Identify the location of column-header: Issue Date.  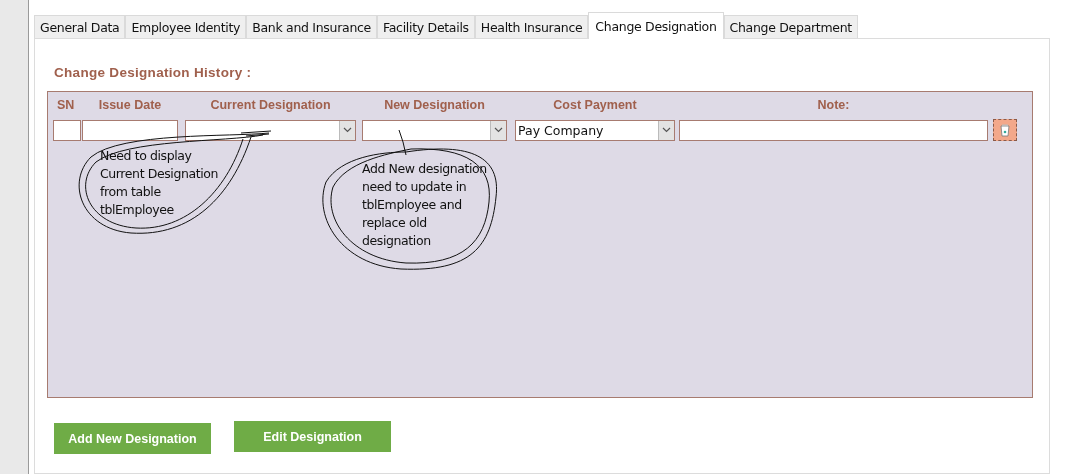
(130, 105).